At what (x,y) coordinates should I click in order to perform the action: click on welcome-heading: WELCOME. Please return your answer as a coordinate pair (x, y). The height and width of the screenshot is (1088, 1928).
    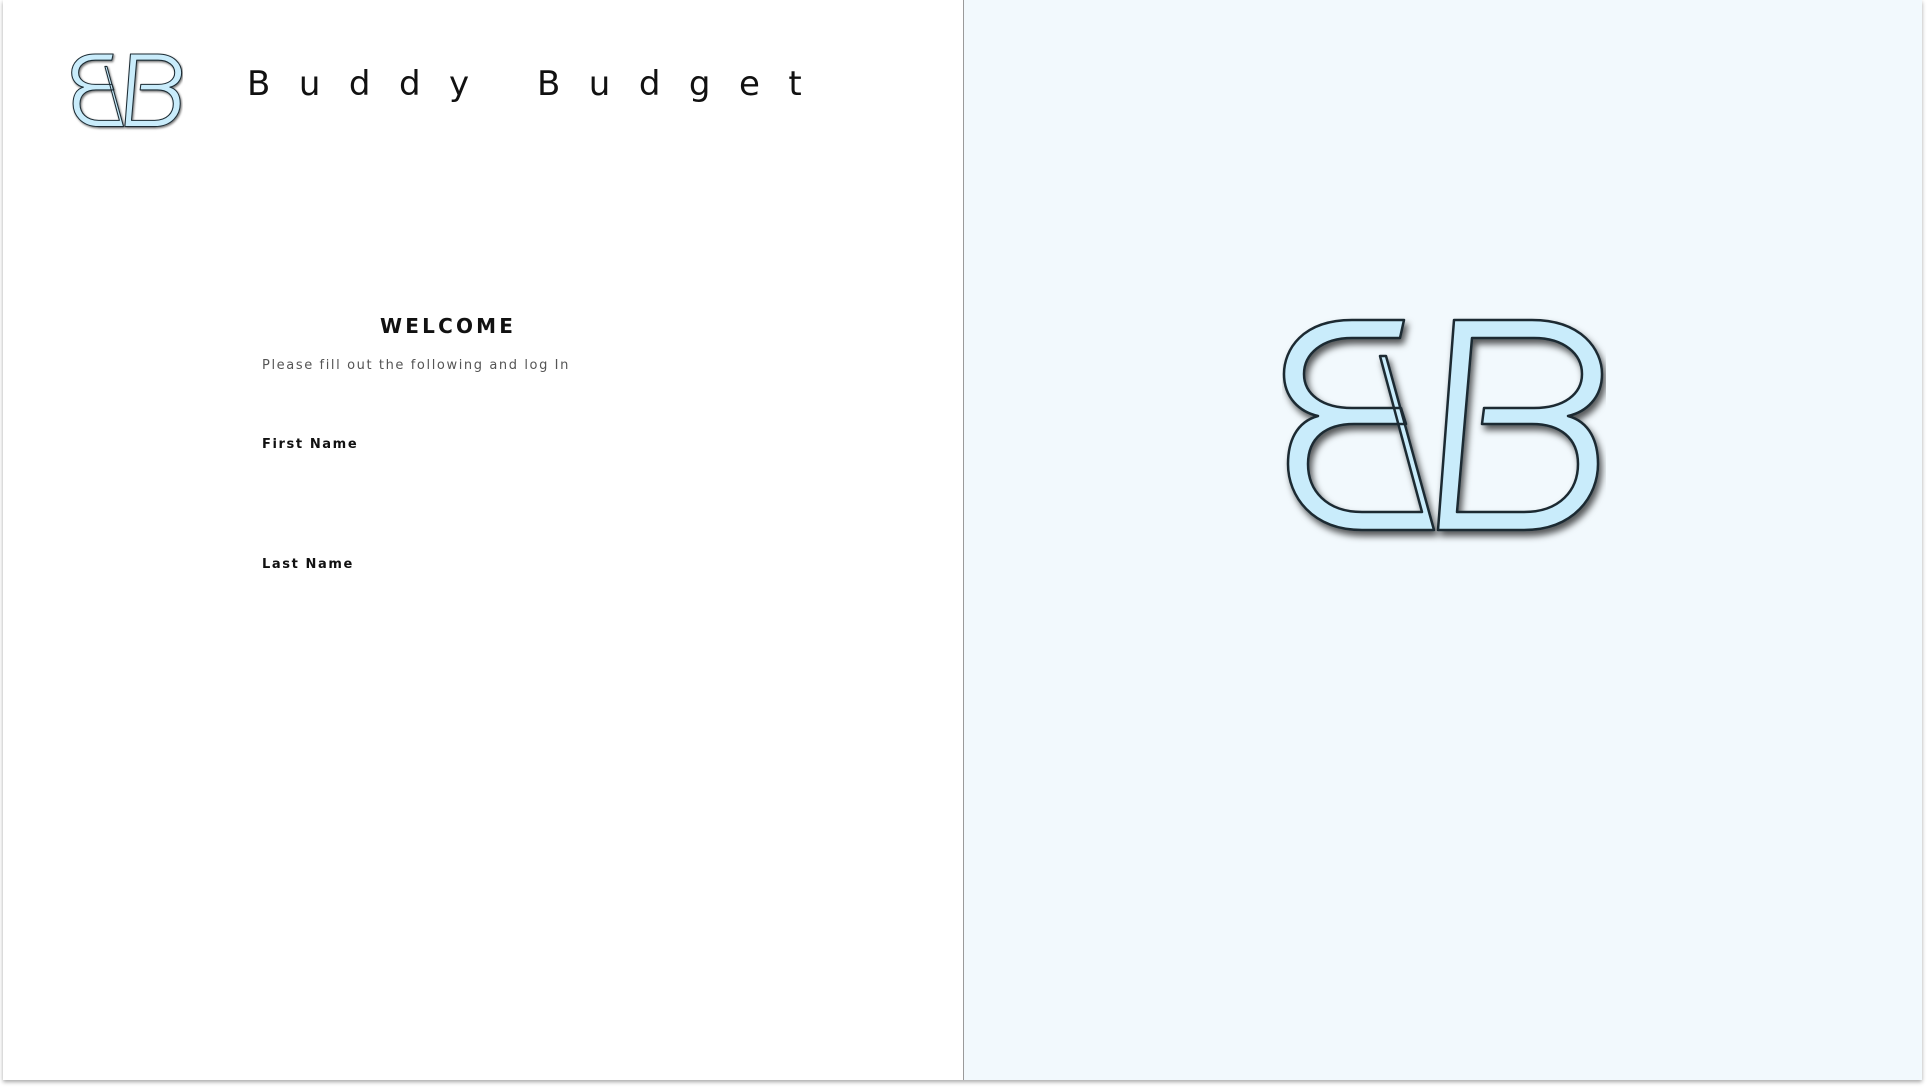
    Looking at the image, I should click on (448, 326).